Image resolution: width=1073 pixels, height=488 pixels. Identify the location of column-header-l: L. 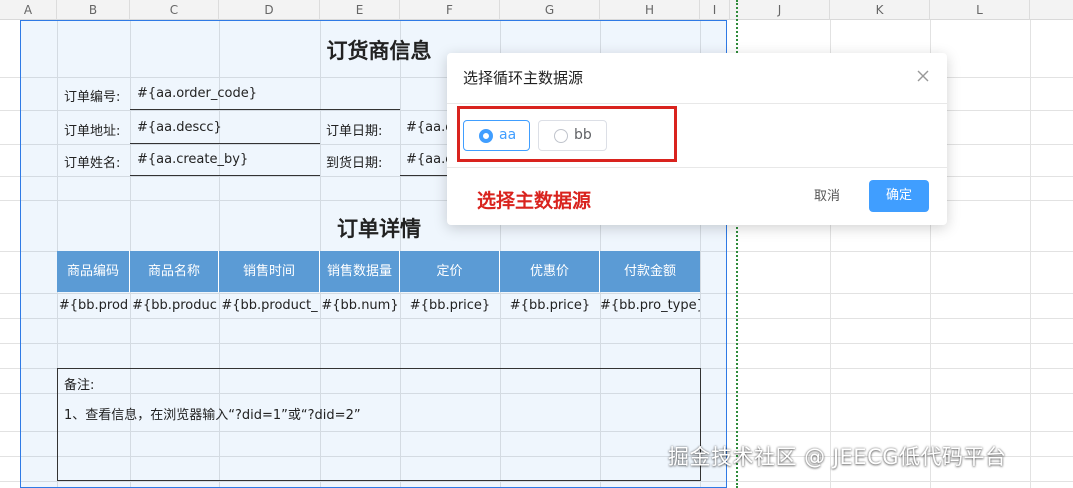
(980, 10).